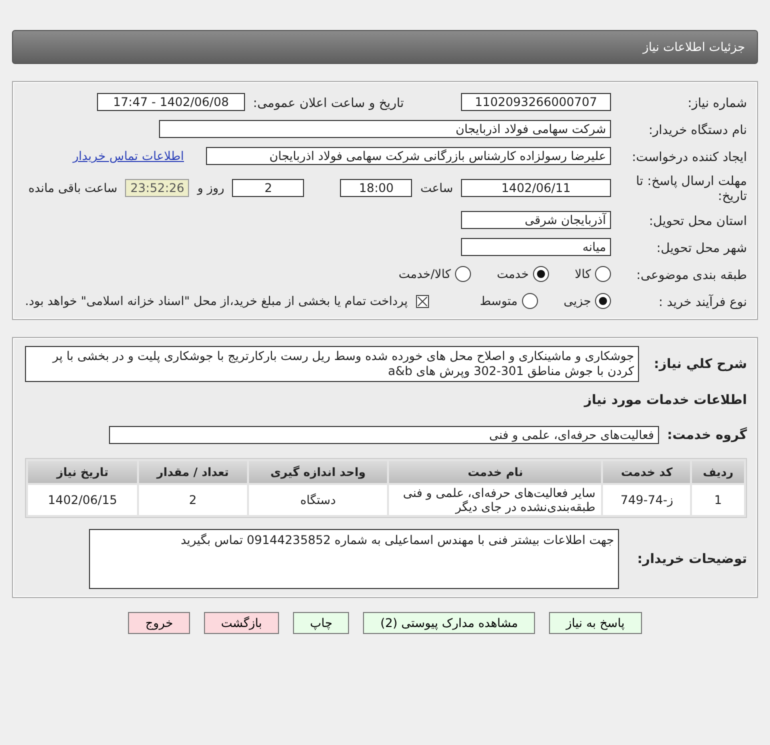 The width and height of the screenshot is (770, 745). Describe the element at coordinates (699, 364) in the screenshot. I see `field-label: شرح کلي نياز:` at that location.